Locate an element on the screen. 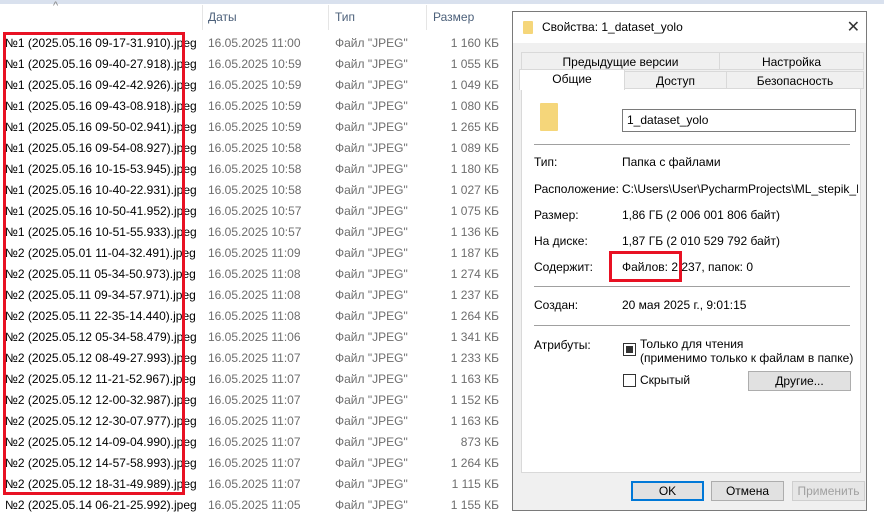  created-value: 20 мая 2025 г., 9:01:15 is located at coordinates (684, 305).